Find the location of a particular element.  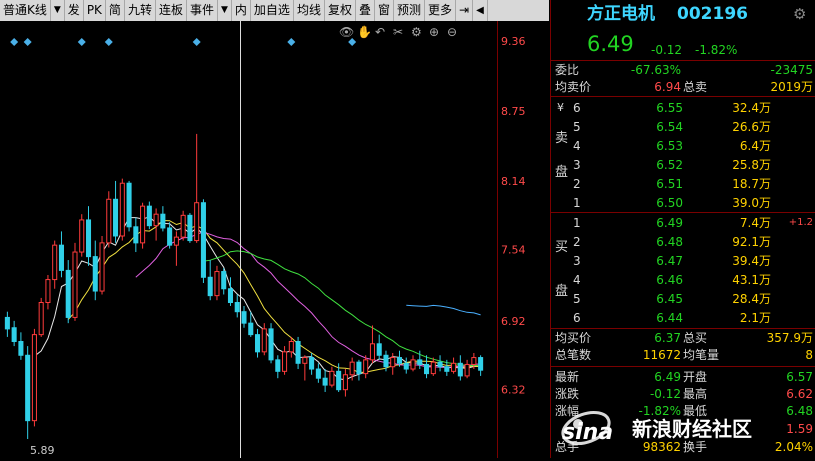

low-price-label: 5.89 is located at coordinates (42, 450).